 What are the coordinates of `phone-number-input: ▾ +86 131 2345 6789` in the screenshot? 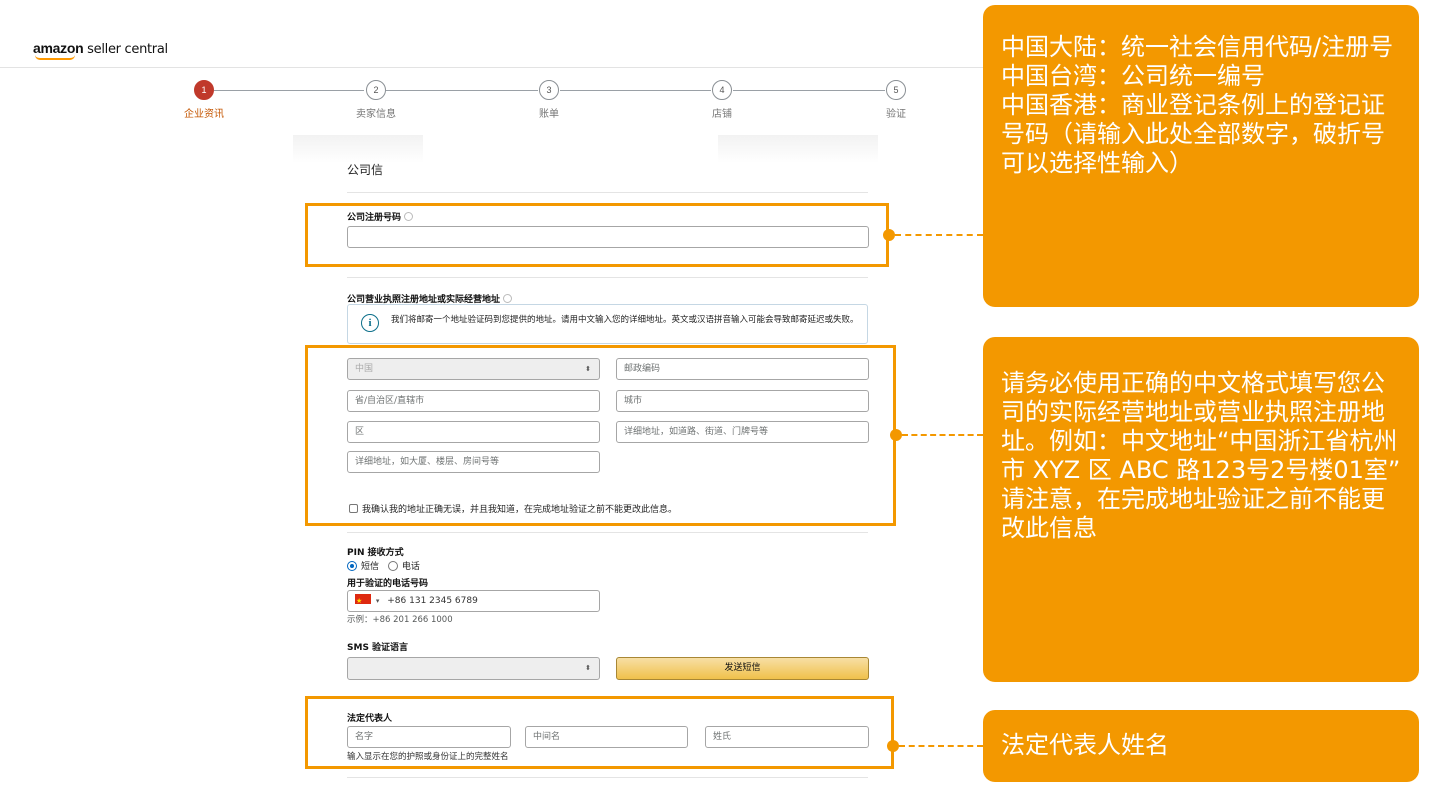 It's located at (473, 601).